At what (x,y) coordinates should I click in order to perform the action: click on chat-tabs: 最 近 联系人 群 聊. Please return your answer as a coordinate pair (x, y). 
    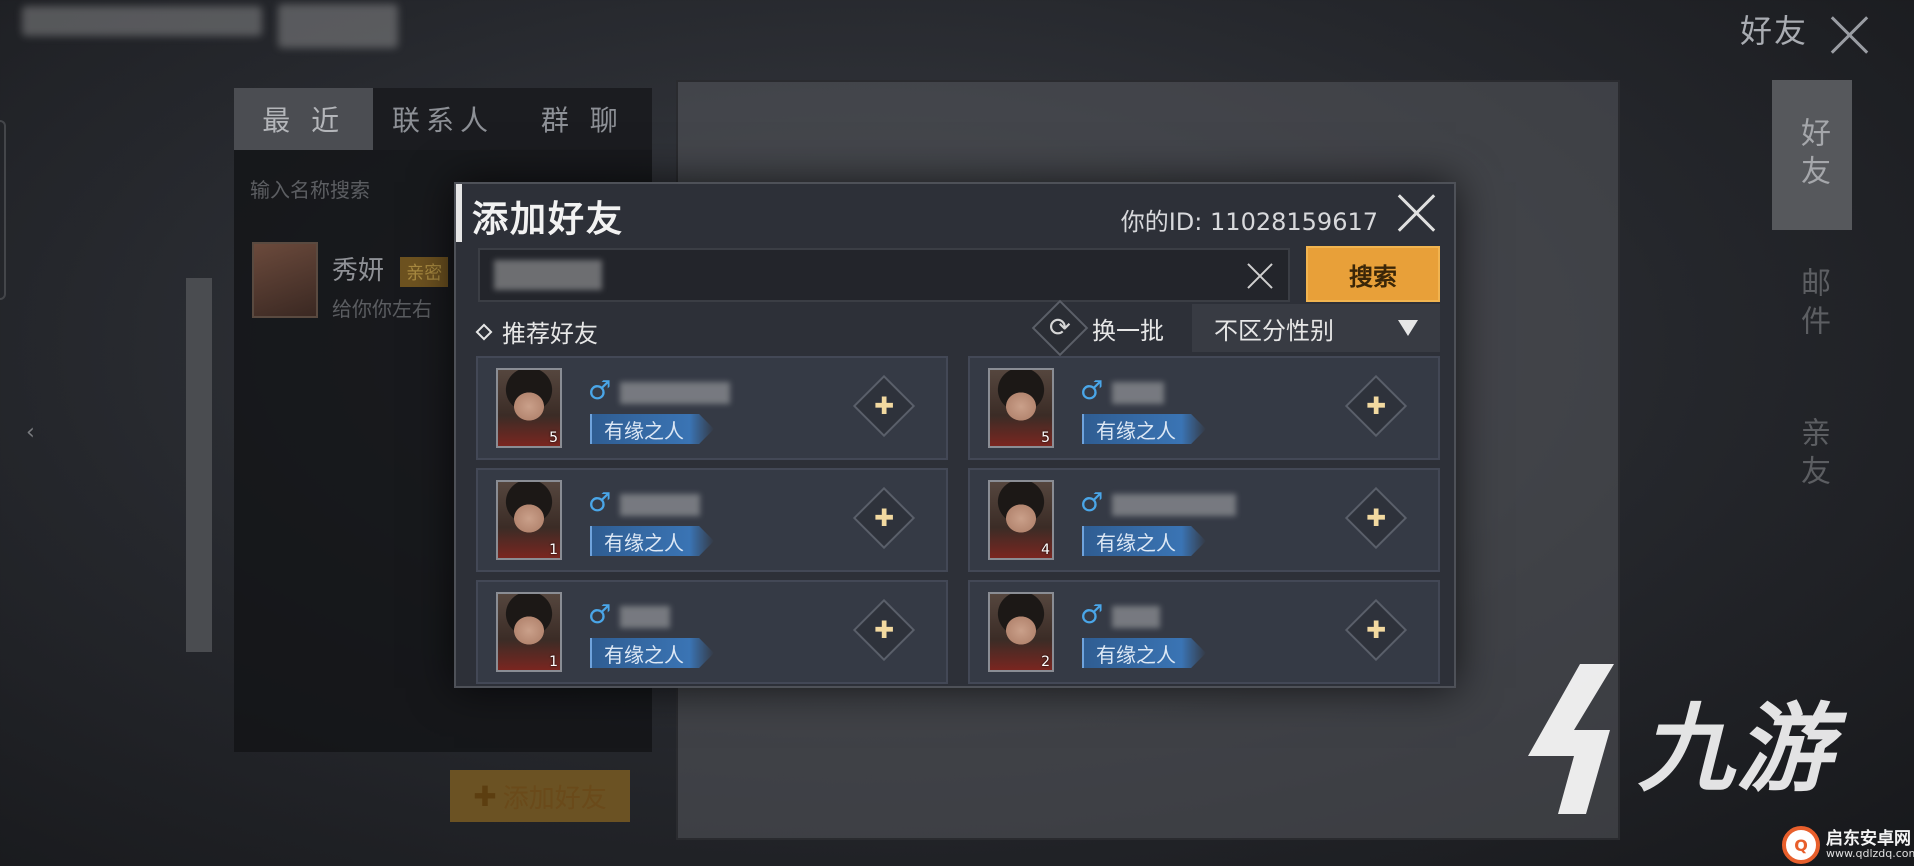
    Looking at the image, I should click on (443, 119).